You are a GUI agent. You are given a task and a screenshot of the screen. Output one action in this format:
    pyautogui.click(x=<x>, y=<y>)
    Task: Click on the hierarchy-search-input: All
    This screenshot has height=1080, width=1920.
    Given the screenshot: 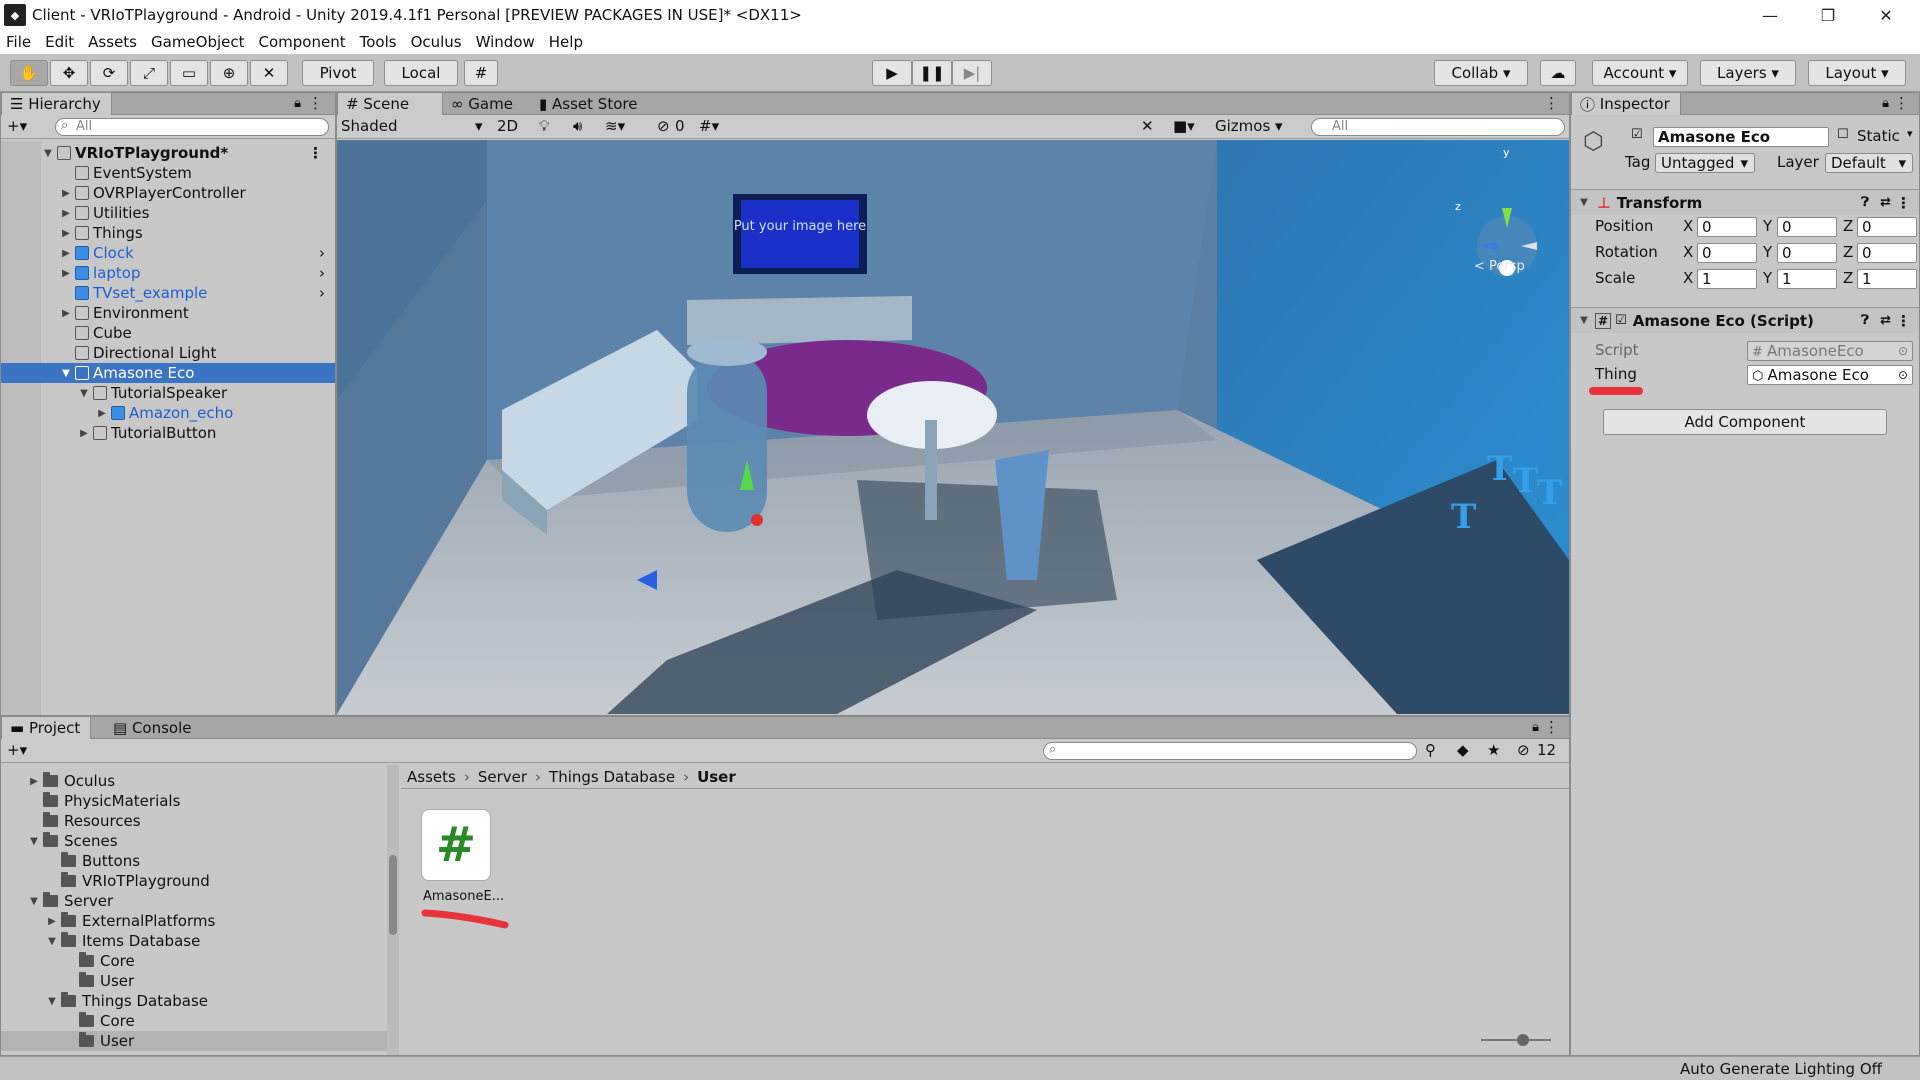 What is the action you would take?
    pyautogui.click(x=192, y=127)
    